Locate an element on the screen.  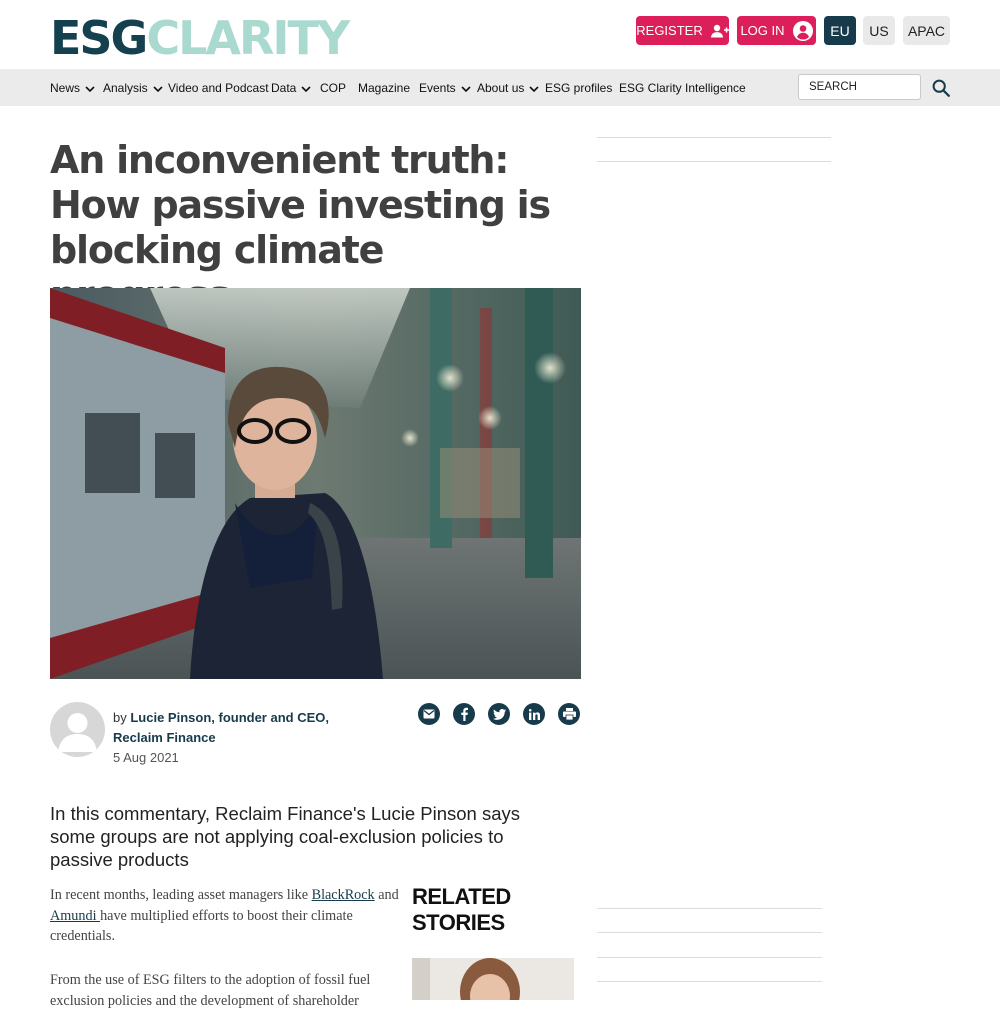
site-header: ESGCLARITY REGISTER LOG IN EU US APAC is located at coordinates (500, 34).